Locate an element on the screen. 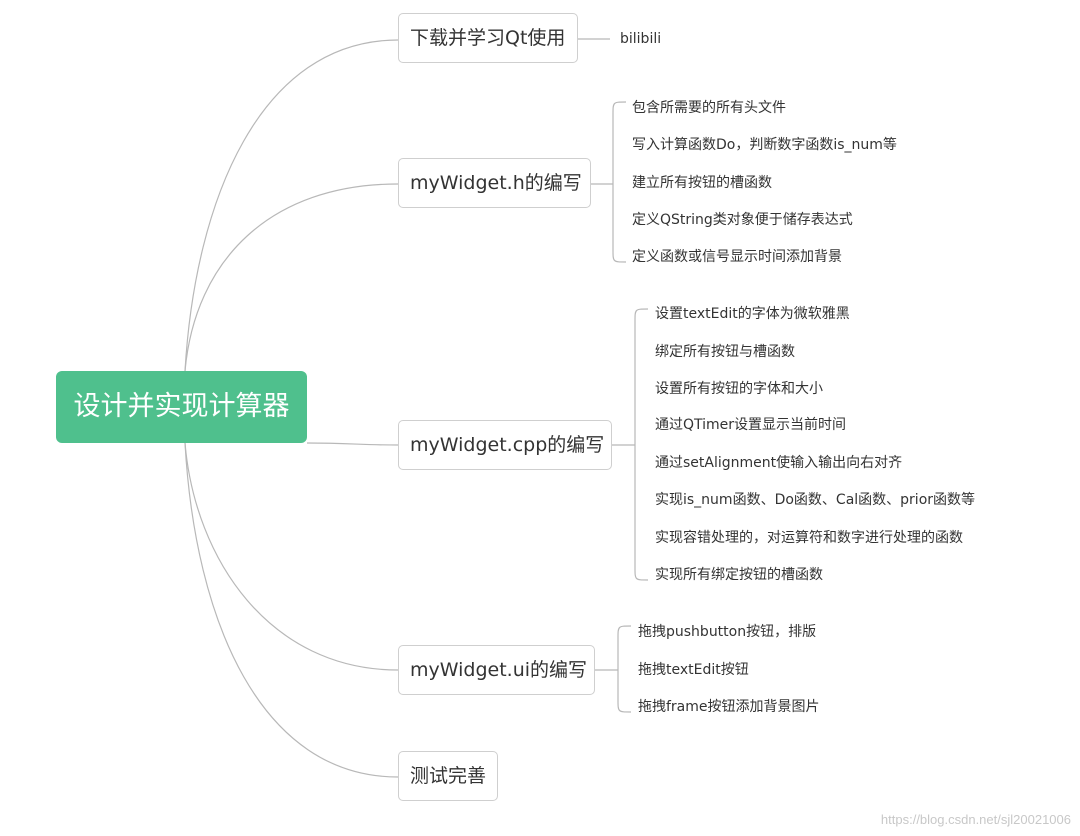  leaf-h-2: 写入计算函数Do，判断数字函数is_num等 is located at coordinates (764, 145).